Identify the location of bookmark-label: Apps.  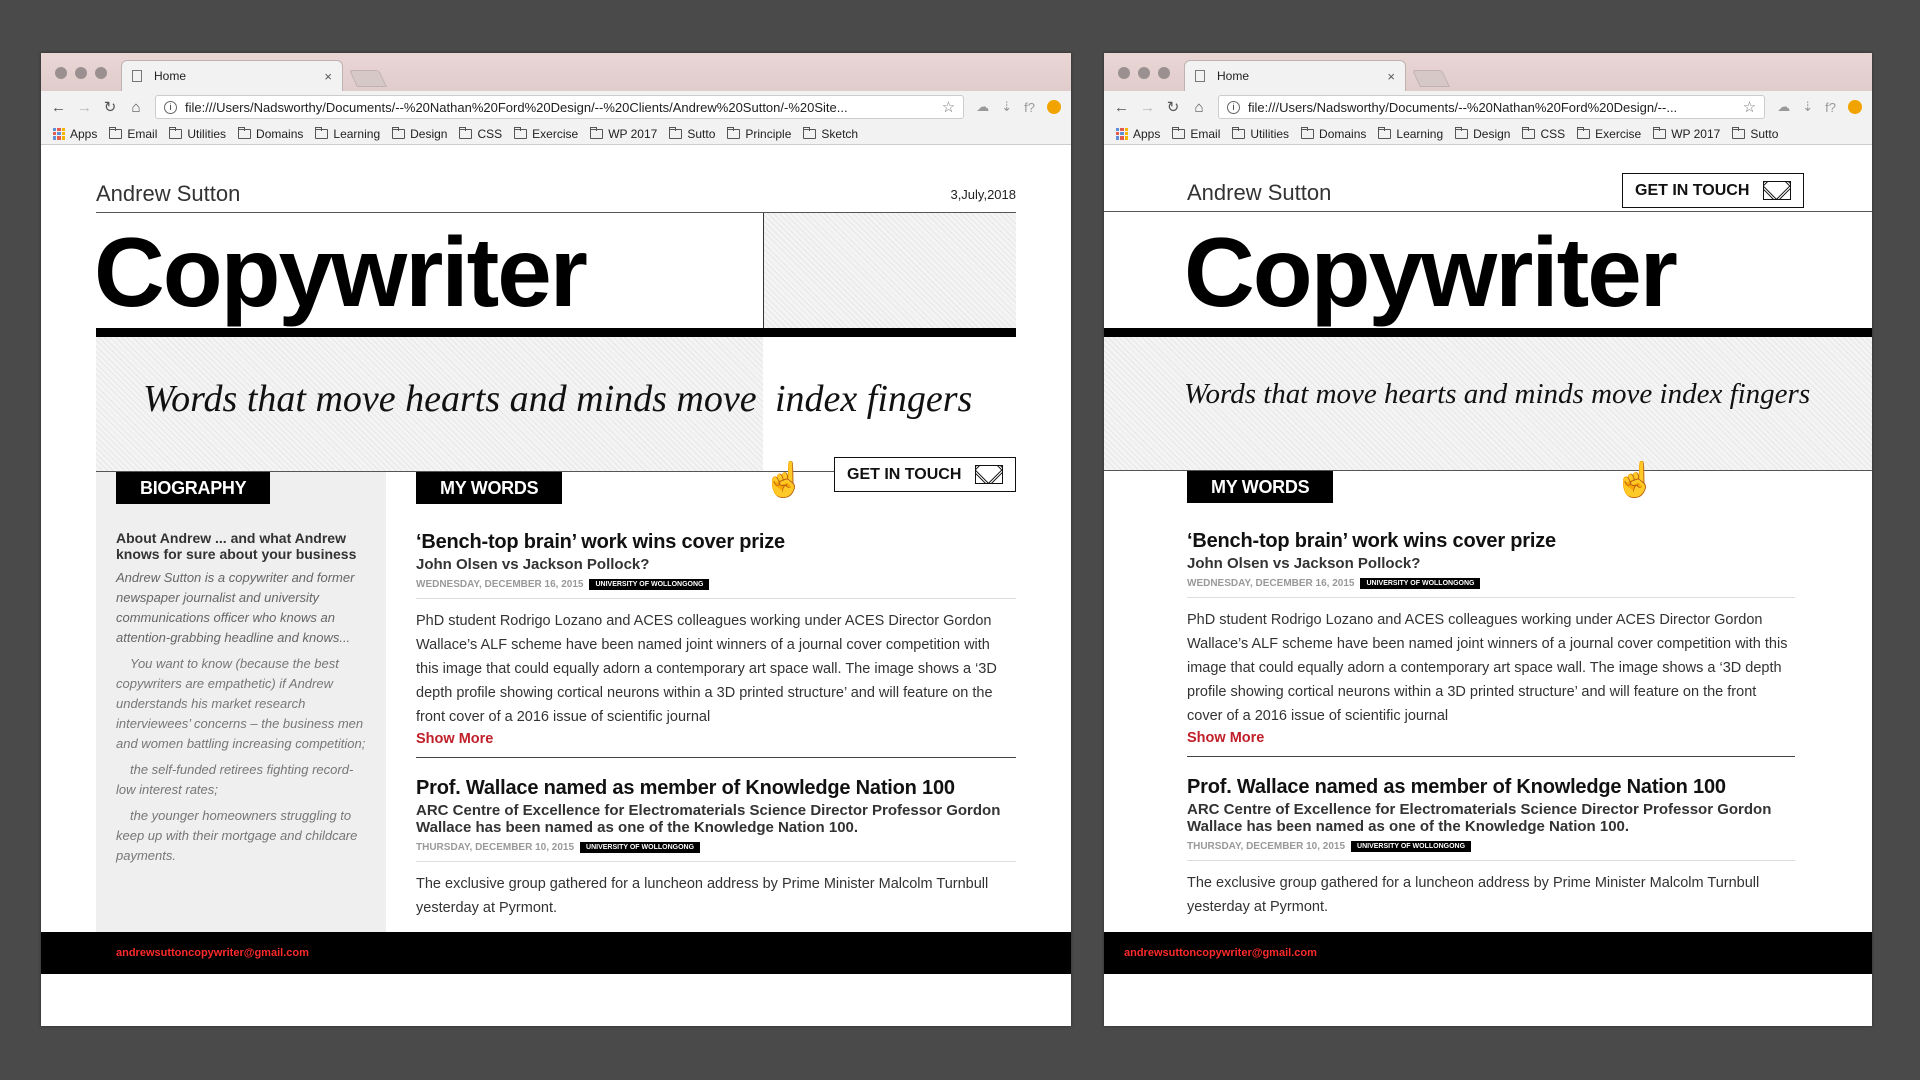
(84, 133).